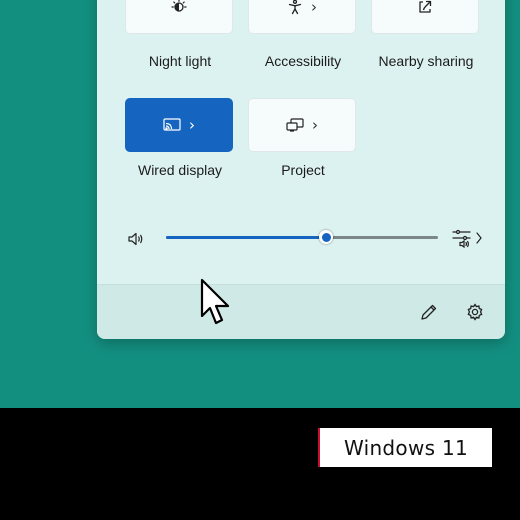 This screenshot has width=520, height=520. I want to click on audio-mixer-button, so click(468, 241).